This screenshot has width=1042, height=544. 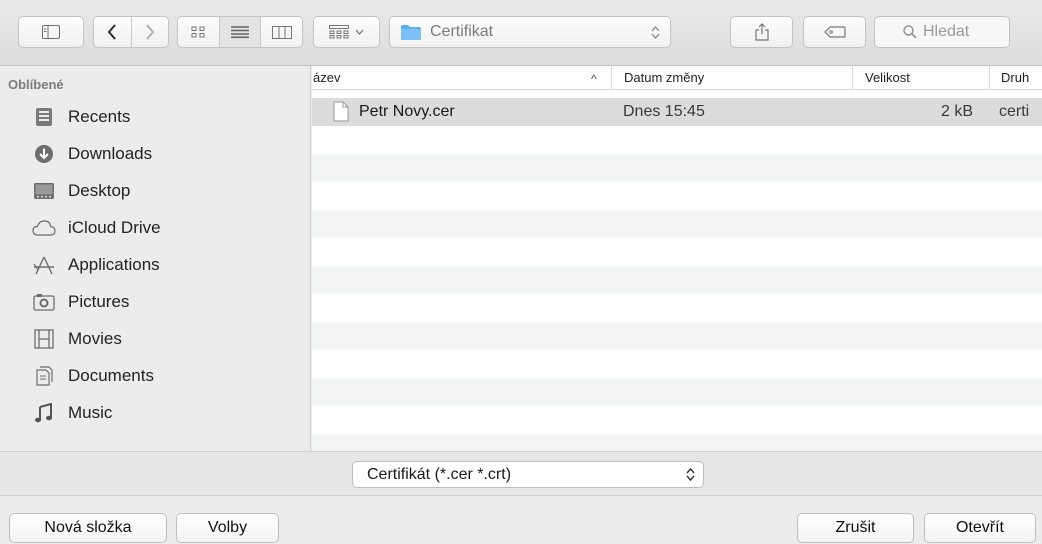 What do you see at coordinates (439, 474) in the screenshot?
I see `file-format-value: Certifikát (*.cer *.crt)` at bounding box center [439, 474].